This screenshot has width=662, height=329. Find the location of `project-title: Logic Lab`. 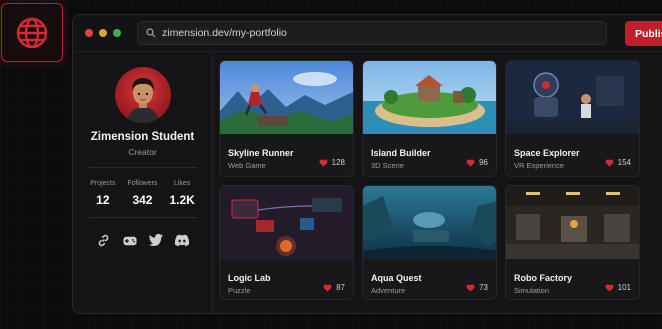

project-title: Logic Lab is located at coordinates (249, 278).